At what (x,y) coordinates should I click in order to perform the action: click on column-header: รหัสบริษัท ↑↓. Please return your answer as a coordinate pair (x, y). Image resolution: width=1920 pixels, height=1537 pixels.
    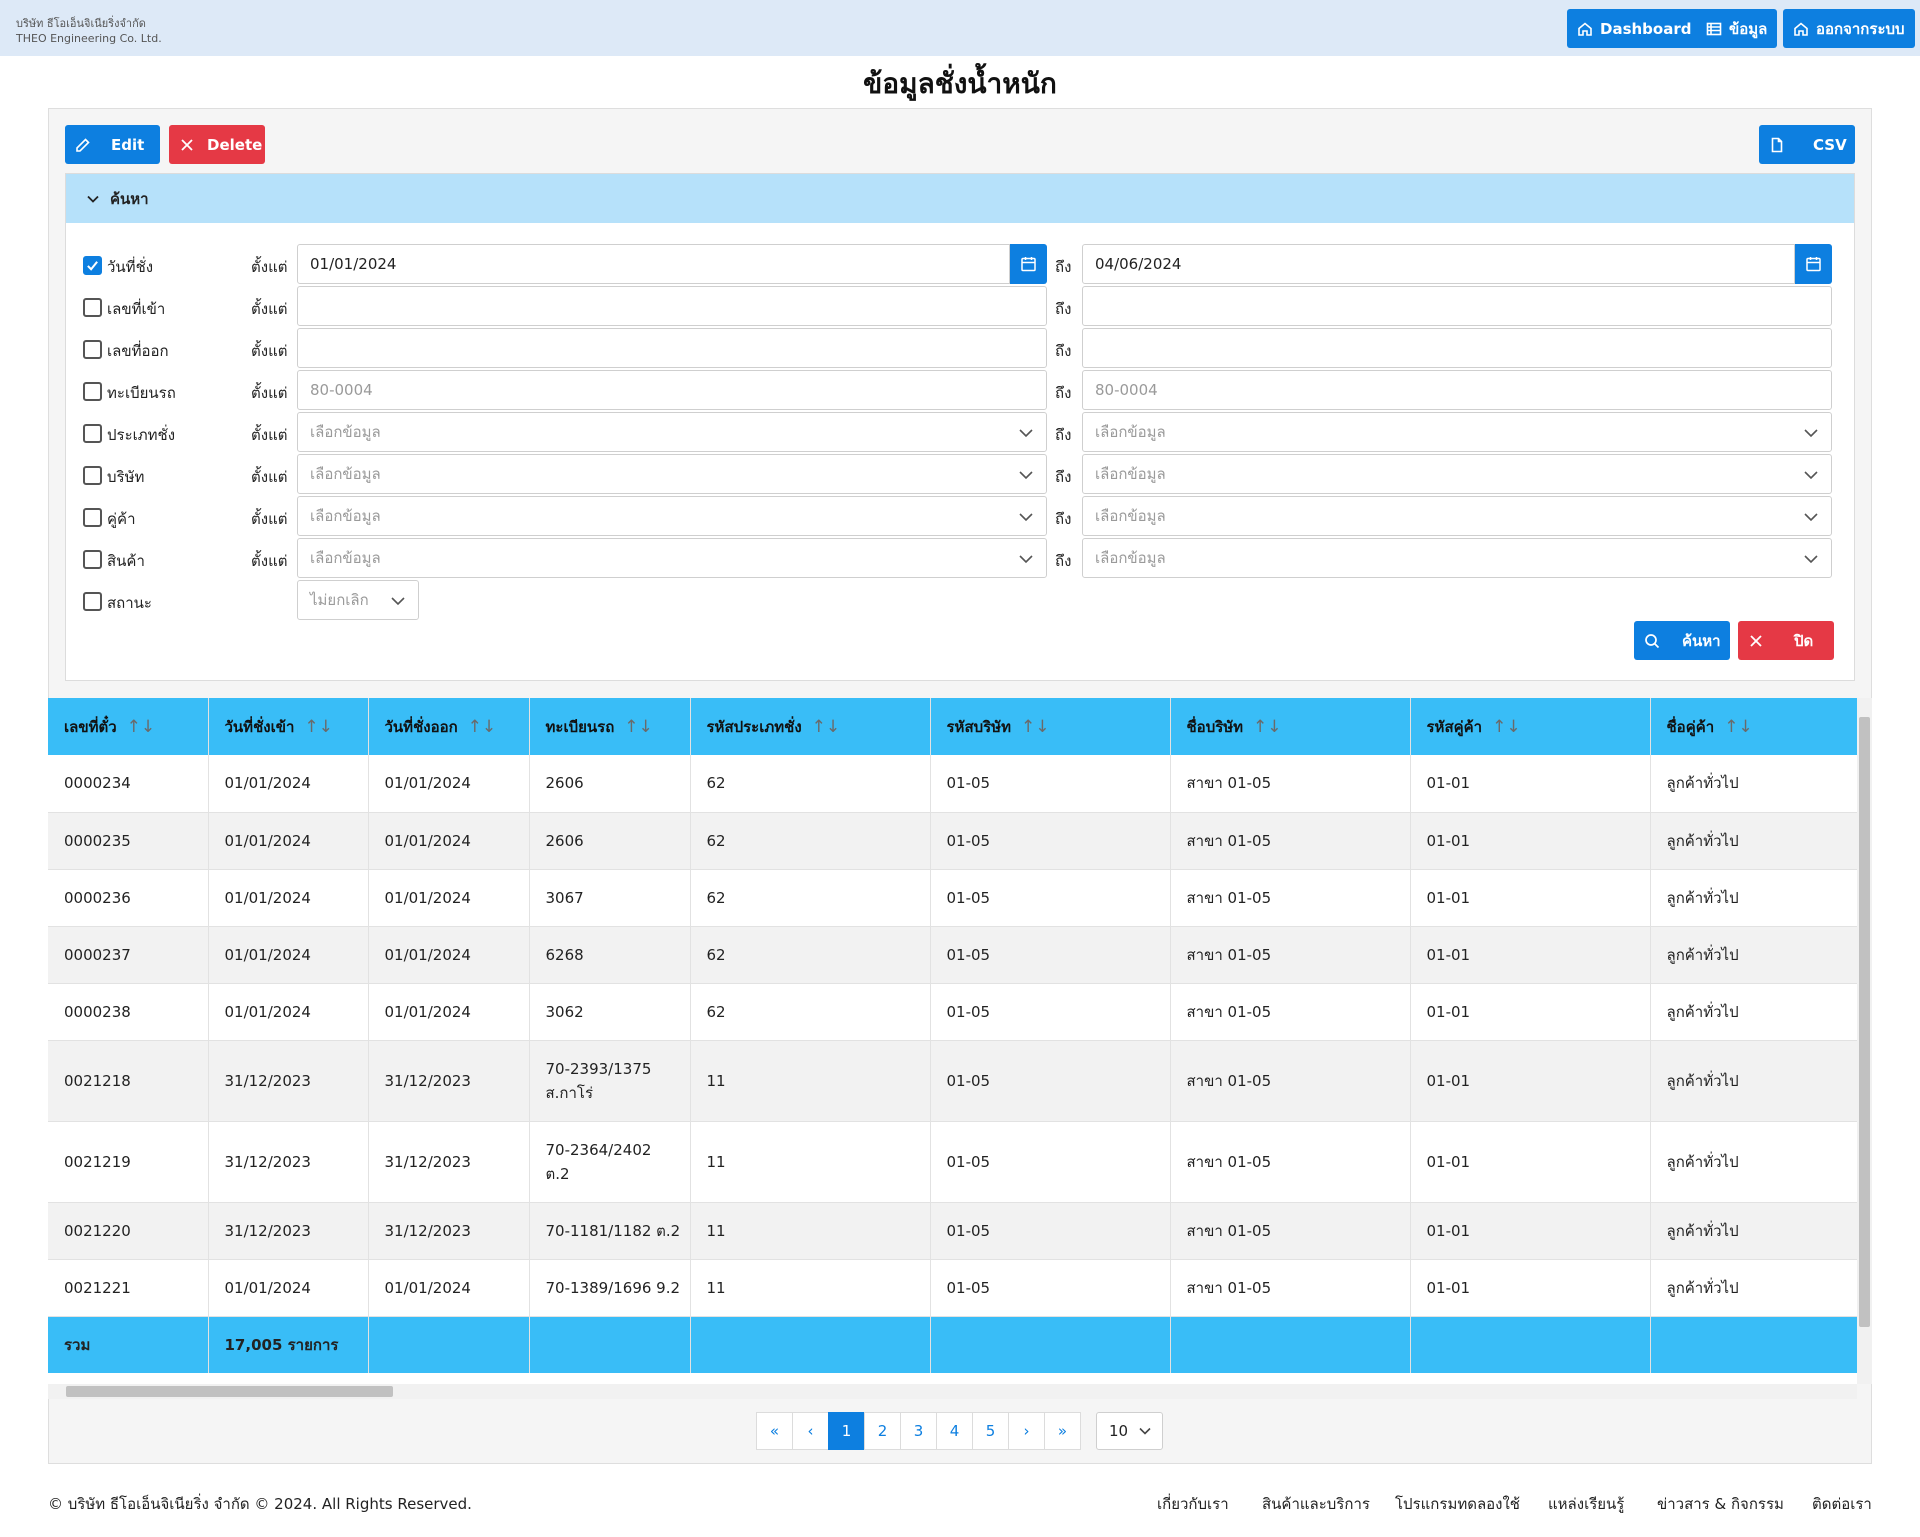
    Looking at the image, I should click on (1050, 726).